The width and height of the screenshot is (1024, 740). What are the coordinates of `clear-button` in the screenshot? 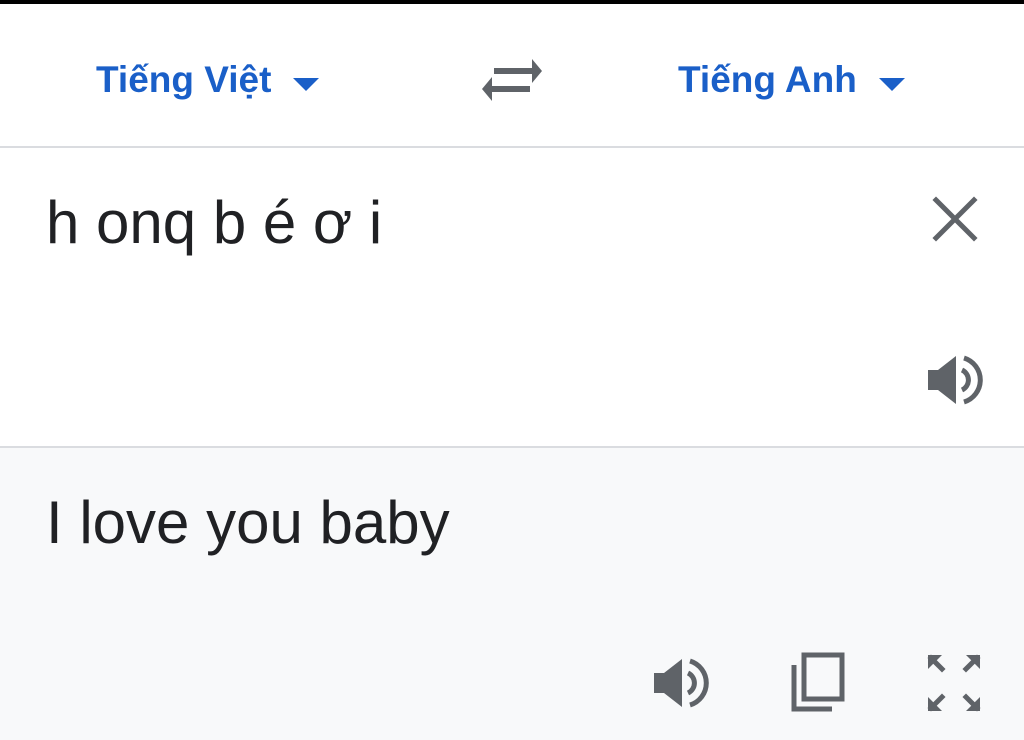 It's located at (955, 219).